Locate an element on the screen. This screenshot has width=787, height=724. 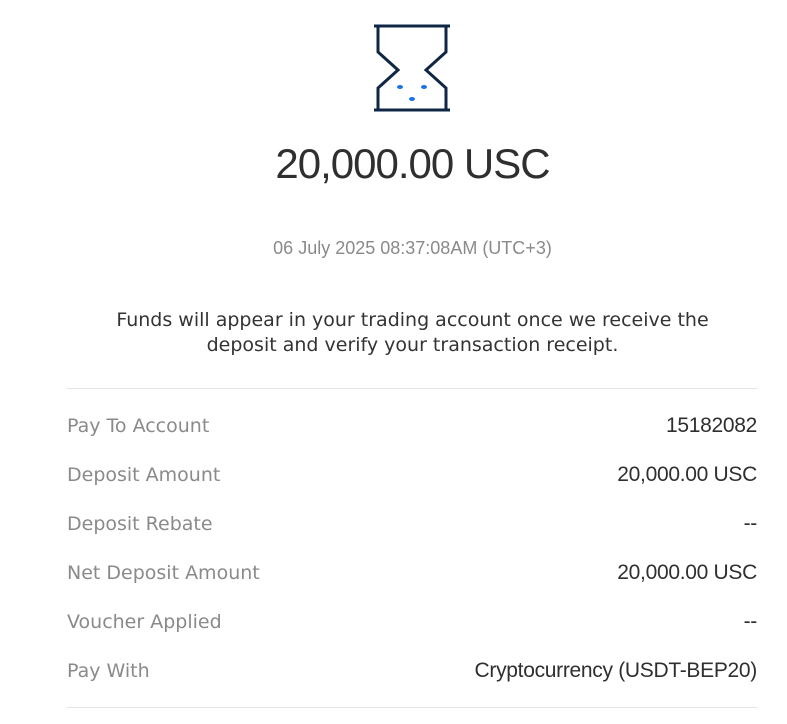
deposit-timestamp: 06 July 2025 08:37:08AM (UTC+3) is located at coordinates (412, 248).